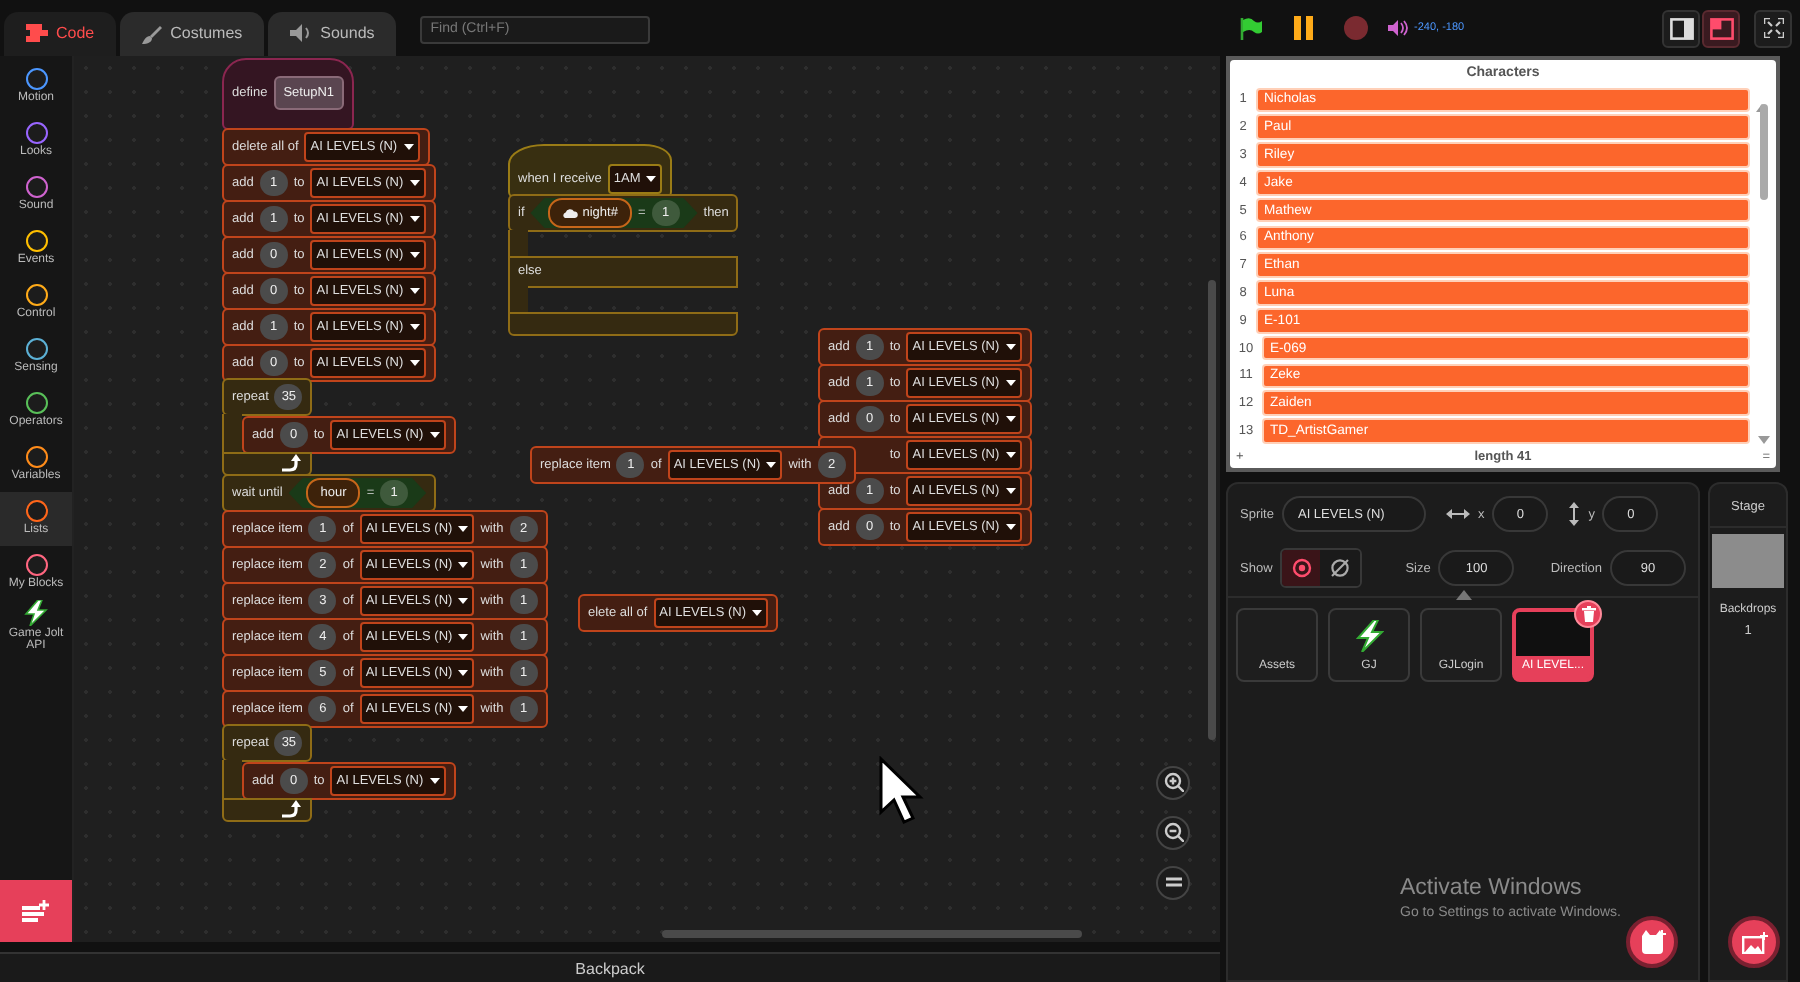  I want to click on collapse-arrow-icon, so click(1464, 595).